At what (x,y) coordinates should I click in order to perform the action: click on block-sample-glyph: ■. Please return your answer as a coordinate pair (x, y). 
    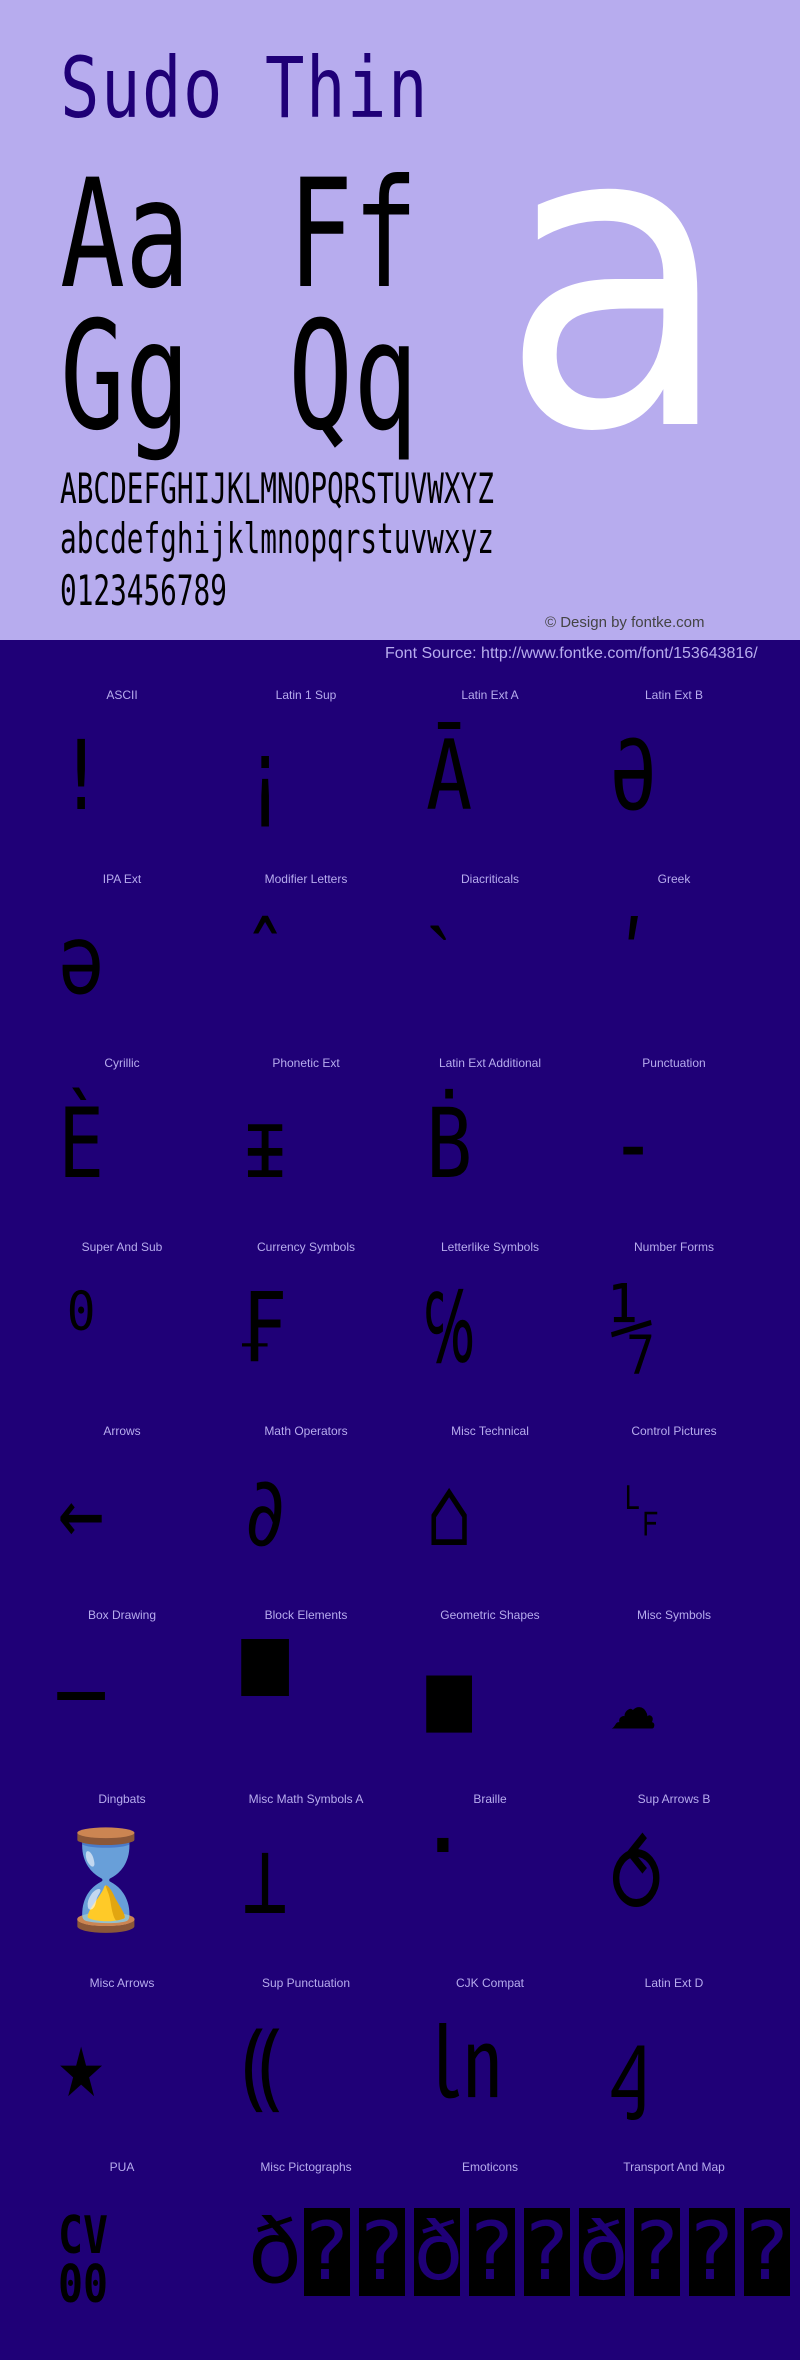
    Looking at the image, I should click on (449, 1696).